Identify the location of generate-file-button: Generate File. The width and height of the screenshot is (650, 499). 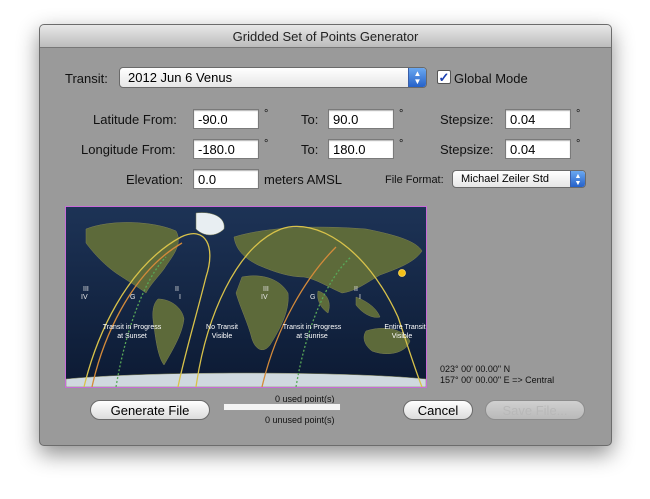
(150, 410).